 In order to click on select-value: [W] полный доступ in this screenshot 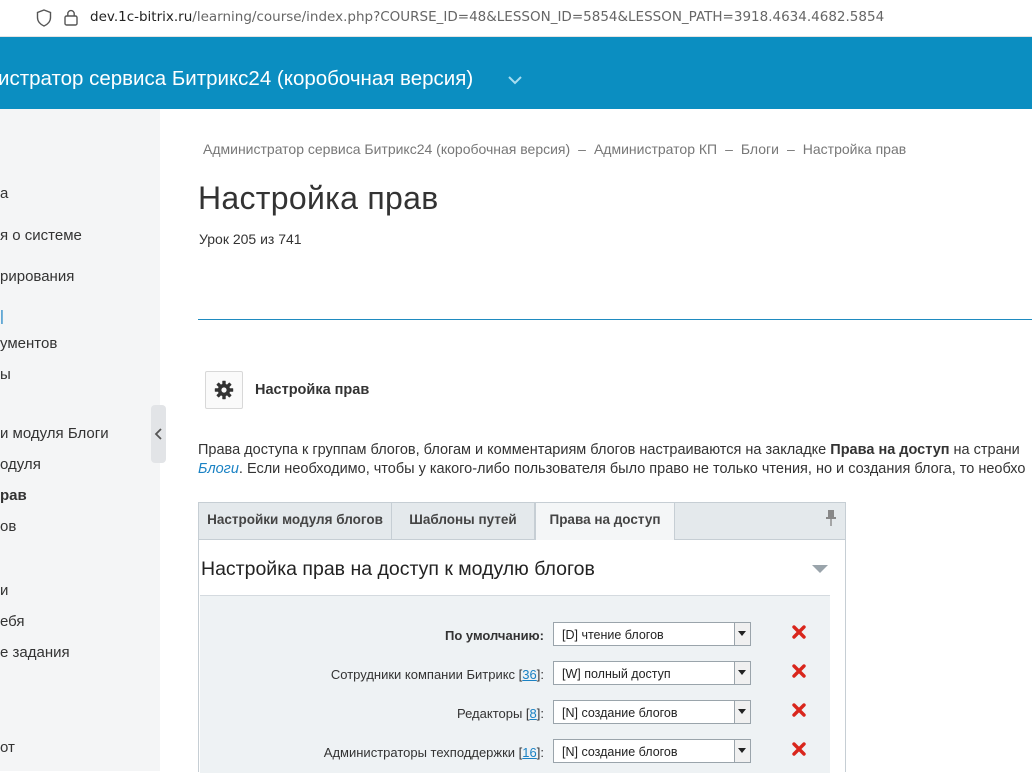, I will do `click(616, 674)`.